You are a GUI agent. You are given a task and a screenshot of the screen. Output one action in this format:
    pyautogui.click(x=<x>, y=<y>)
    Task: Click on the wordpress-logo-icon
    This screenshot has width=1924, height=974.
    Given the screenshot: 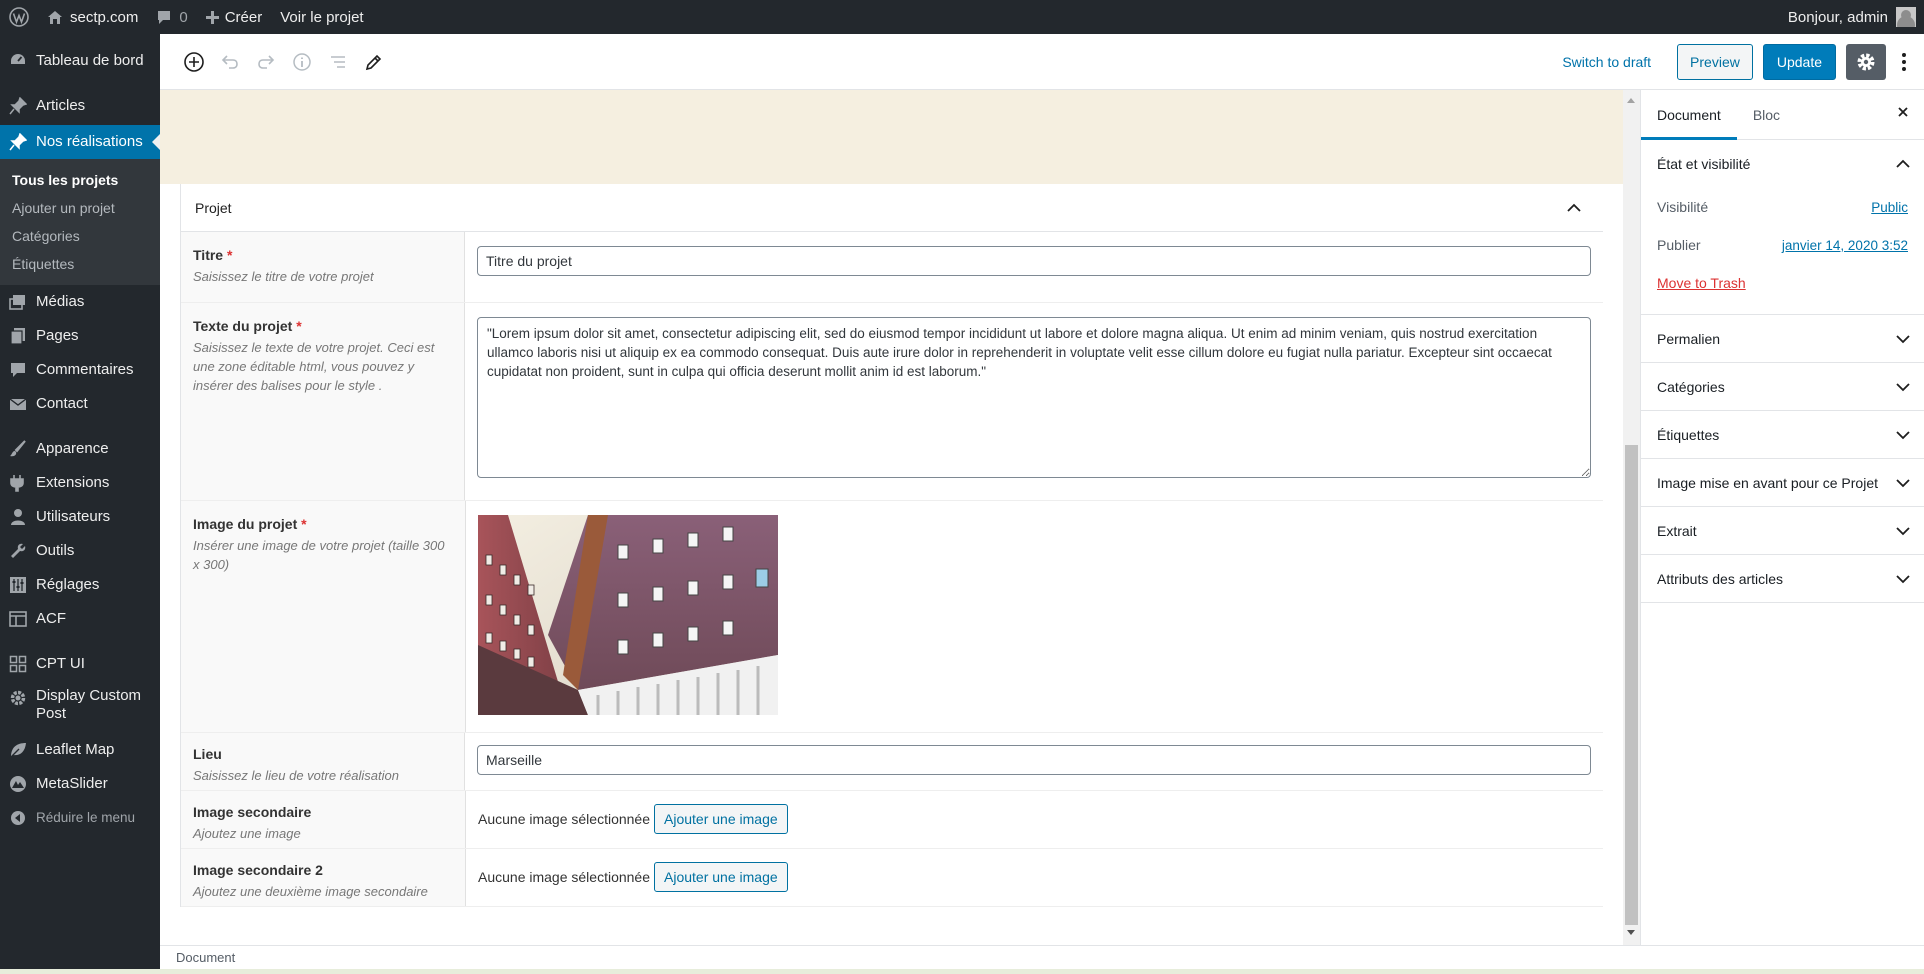 What is the action you would take?
    pyautogui.click(x=19, y=17)
    